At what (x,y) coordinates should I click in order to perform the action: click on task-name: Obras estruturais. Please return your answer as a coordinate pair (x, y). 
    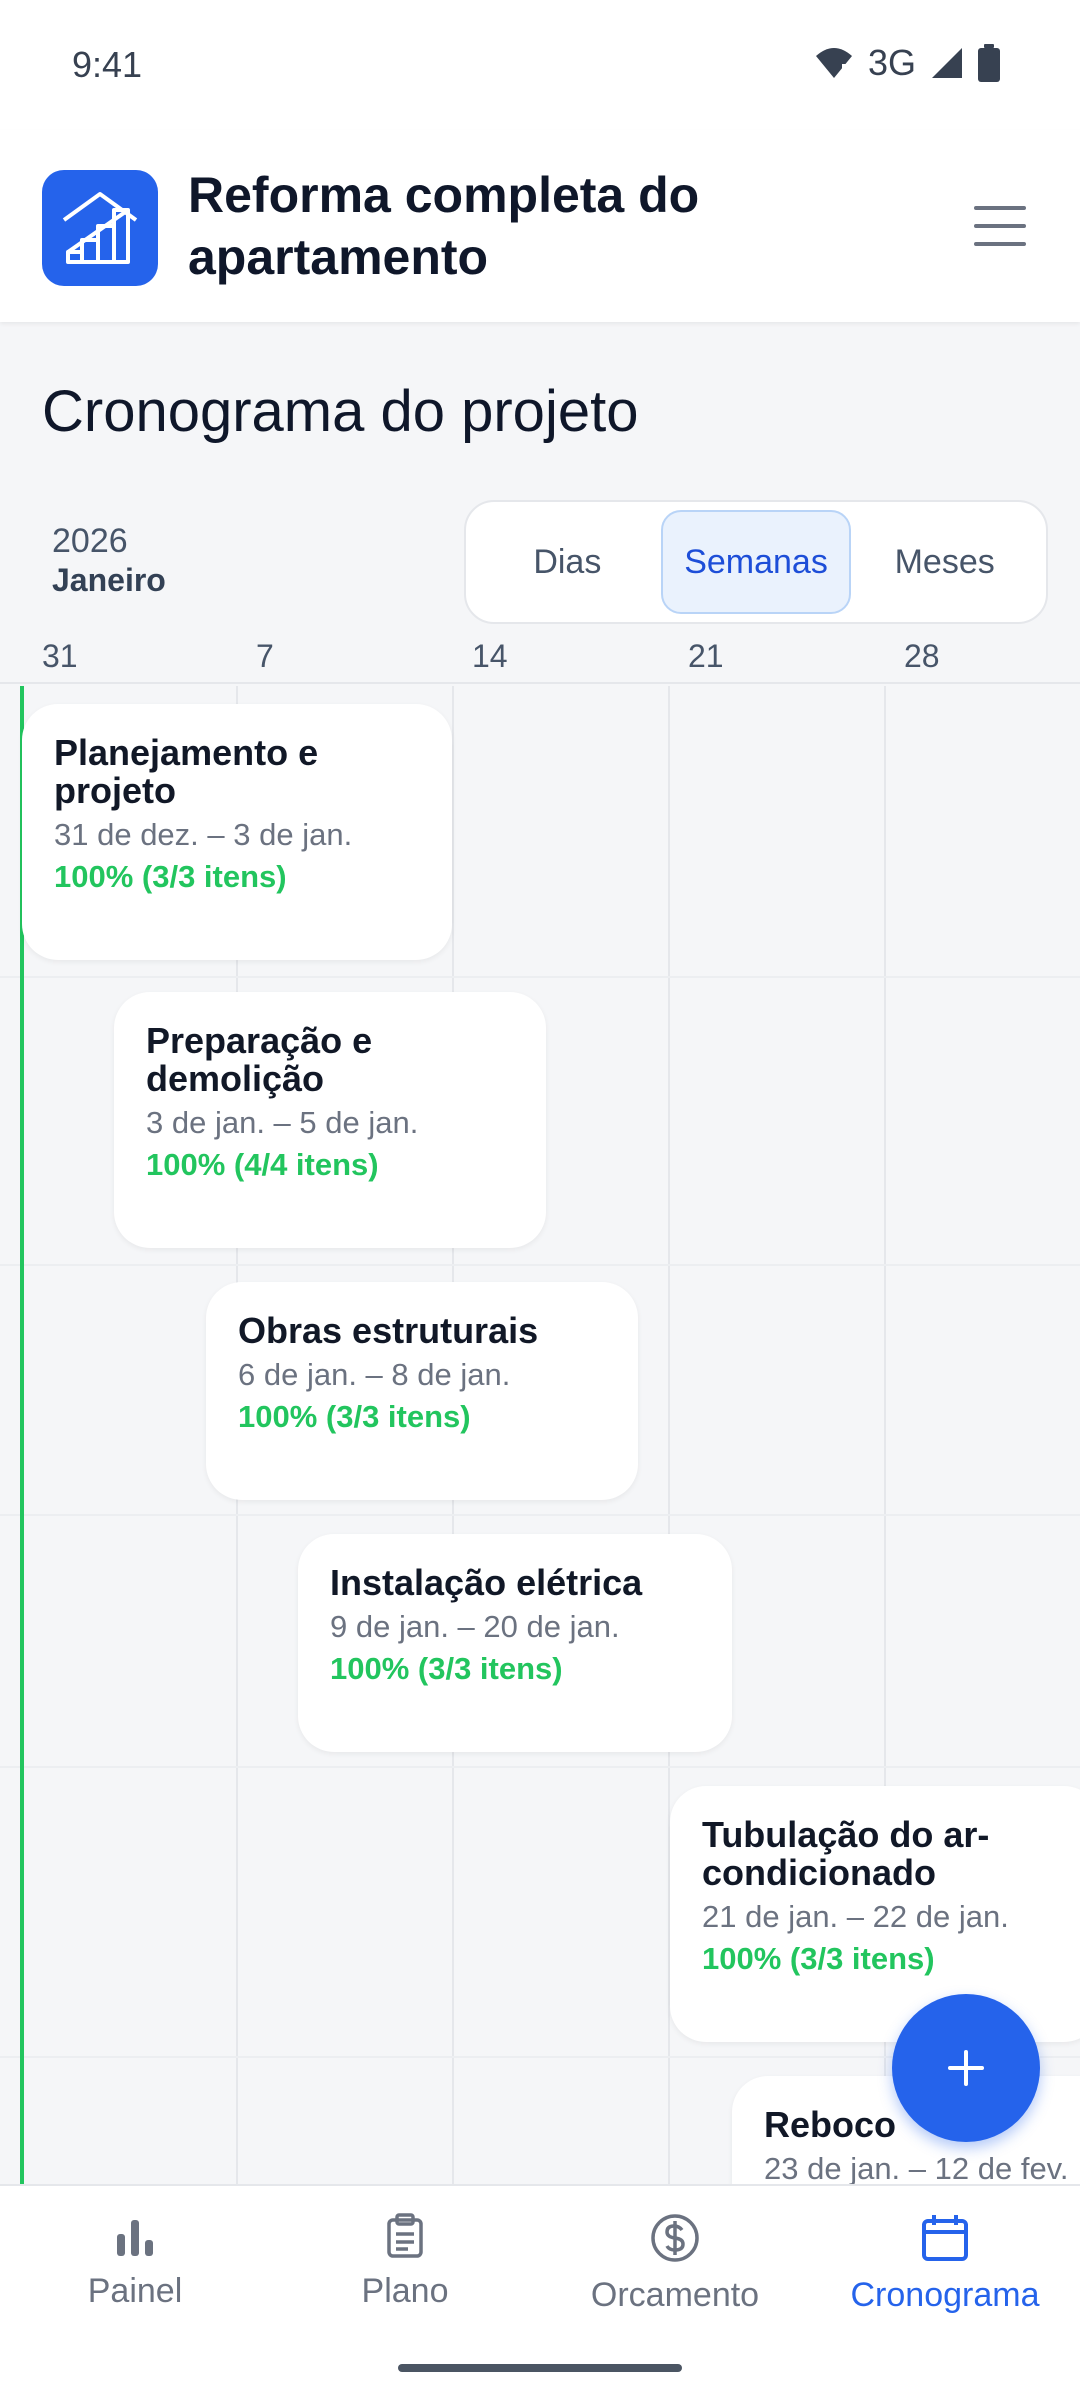
    Looking at the image, I should click on (388, 1330).